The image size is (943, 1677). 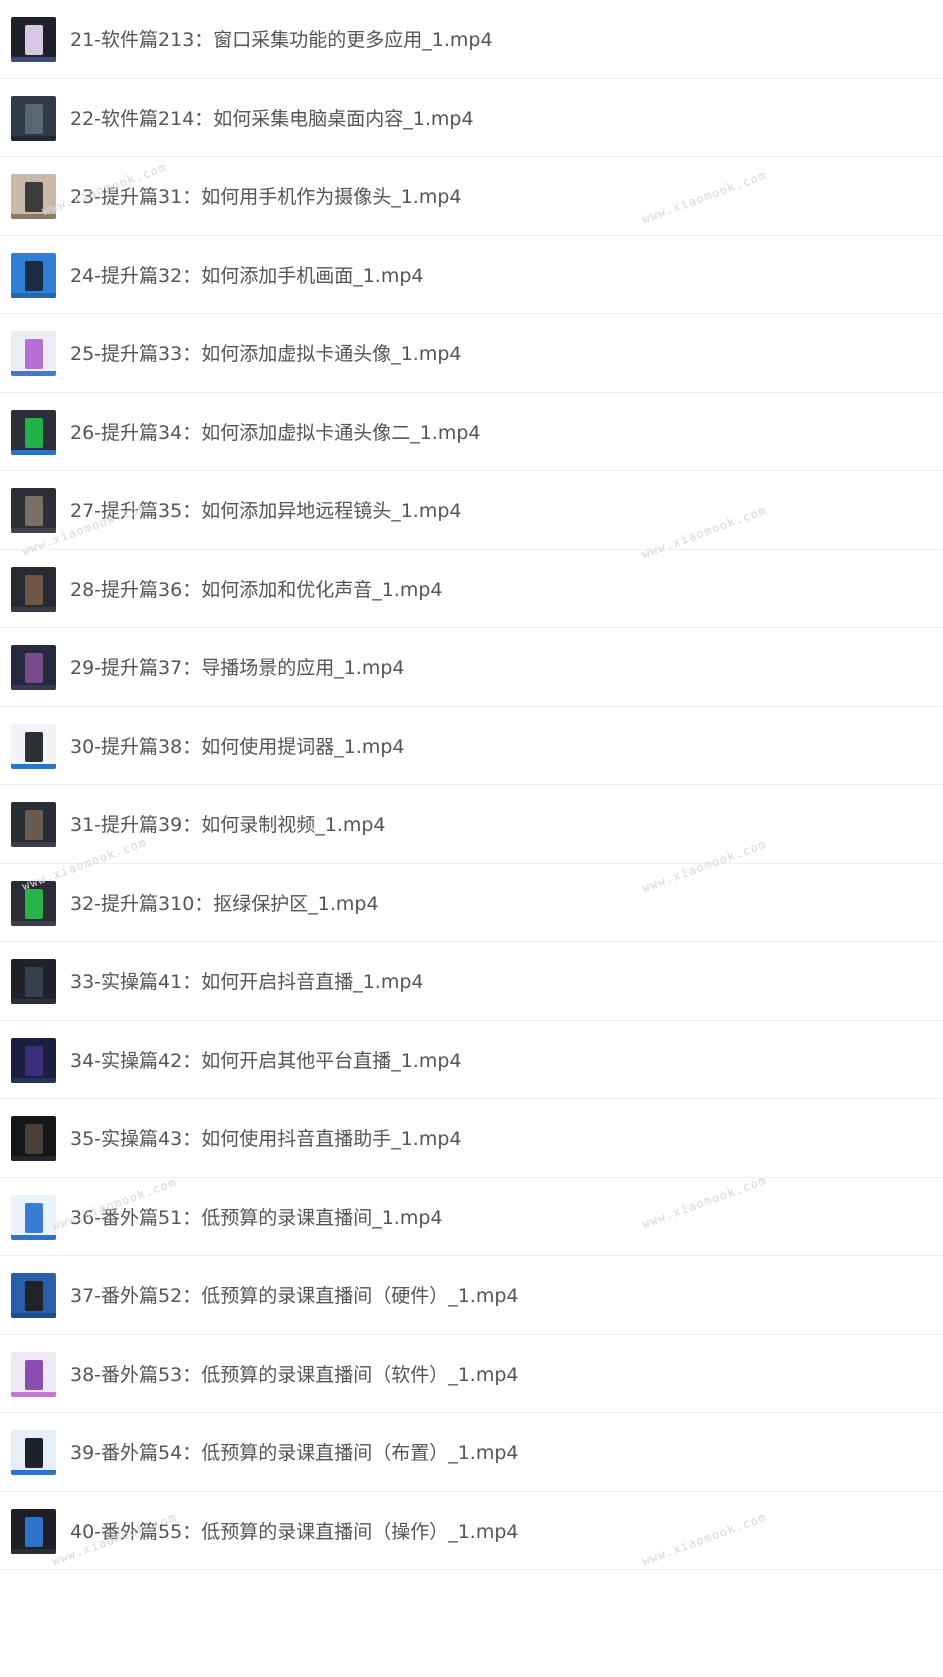 I want to click on file-row: 26-提升篇34：如何添加虚拟卡通头像二_1.mp4, so click(x=471, y=432).